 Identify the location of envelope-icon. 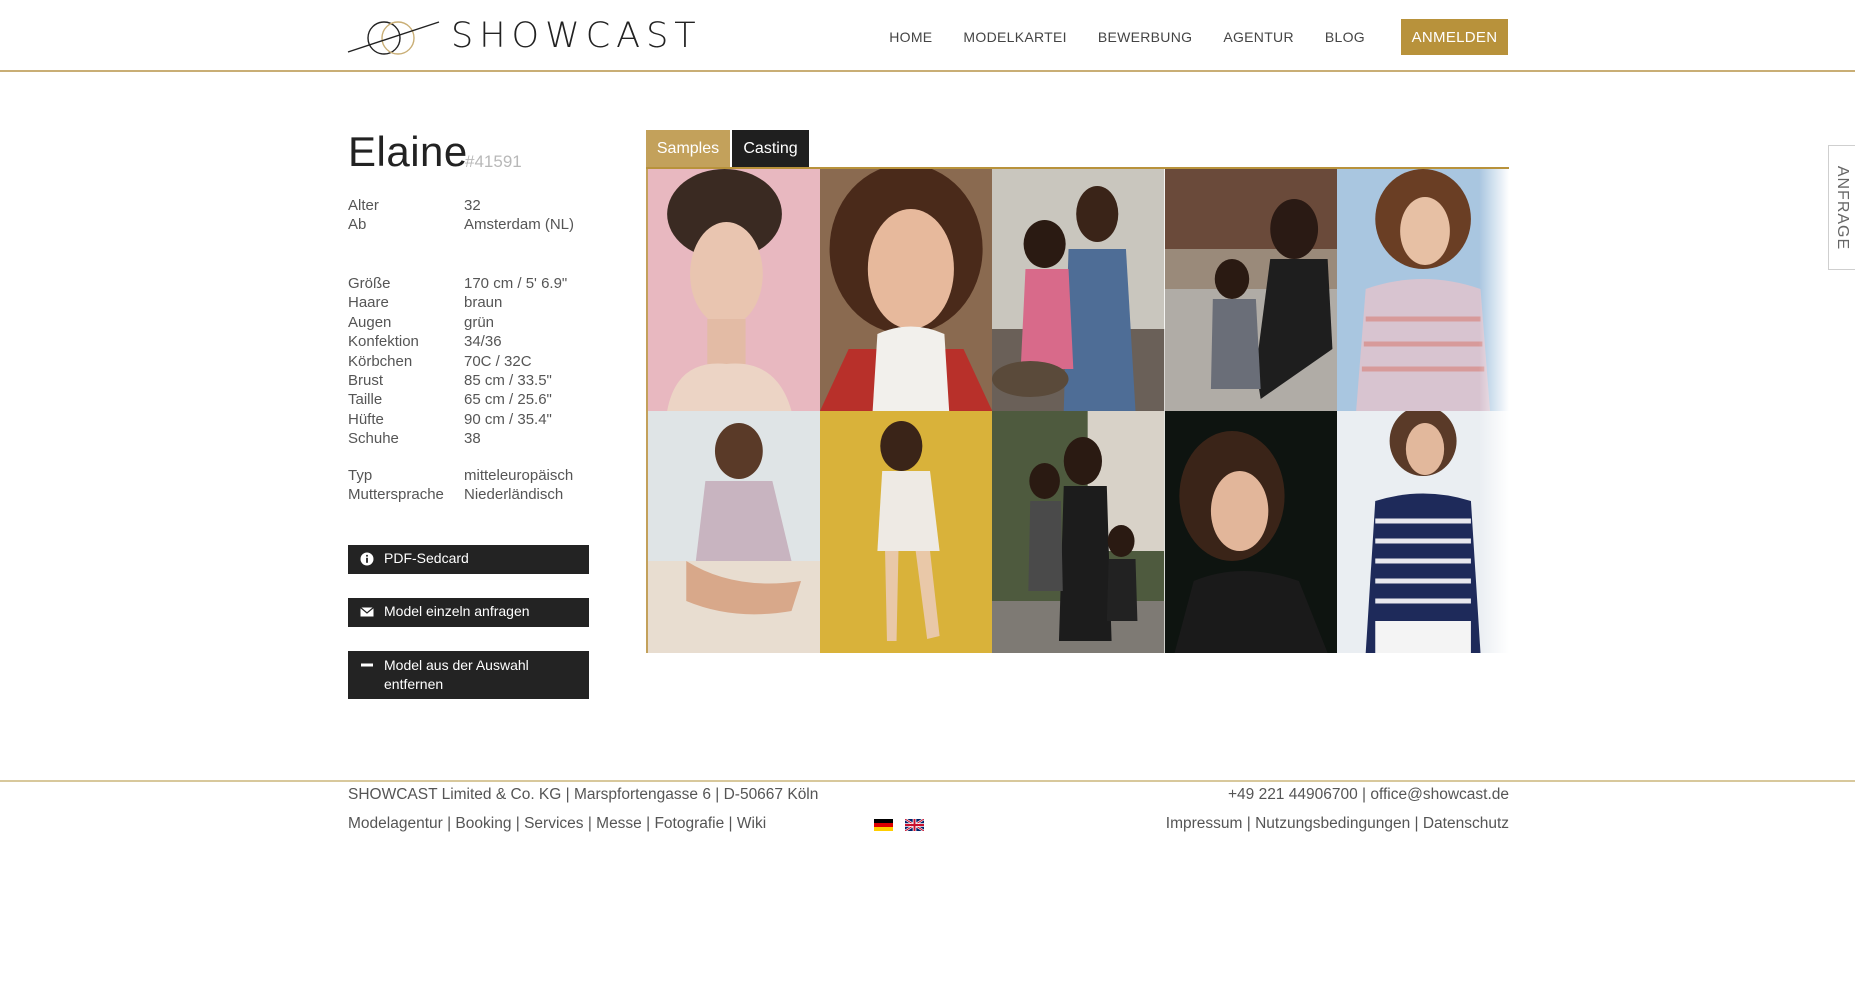
(367, 612).